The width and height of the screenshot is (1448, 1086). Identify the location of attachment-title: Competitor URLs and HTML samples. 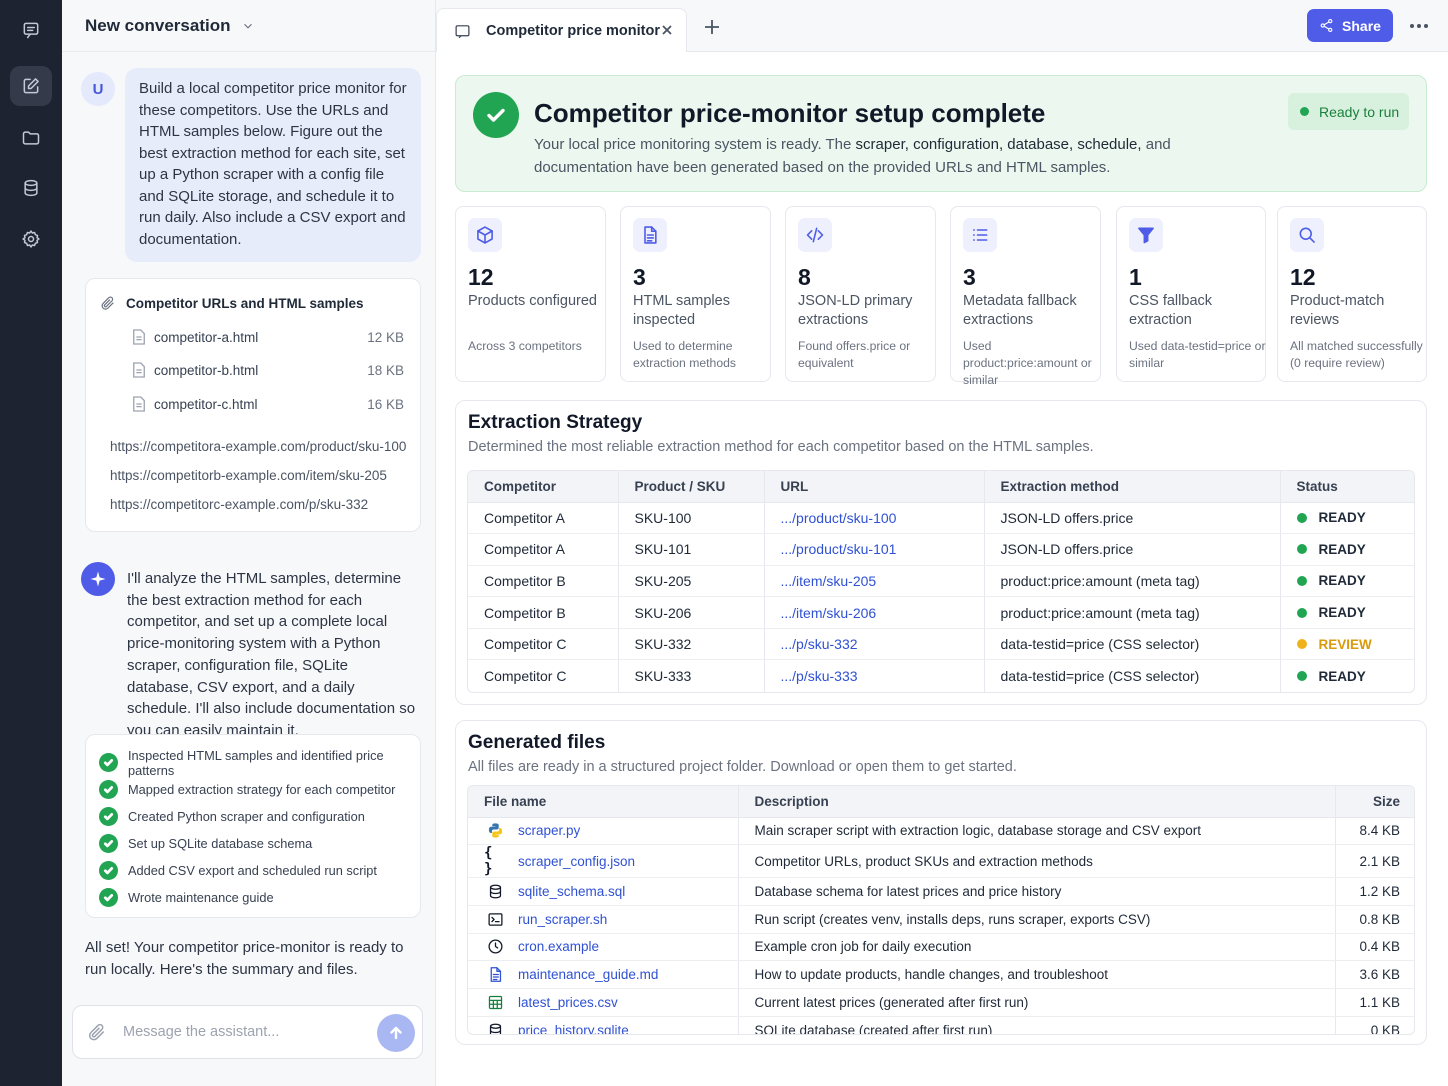
(245, 303).